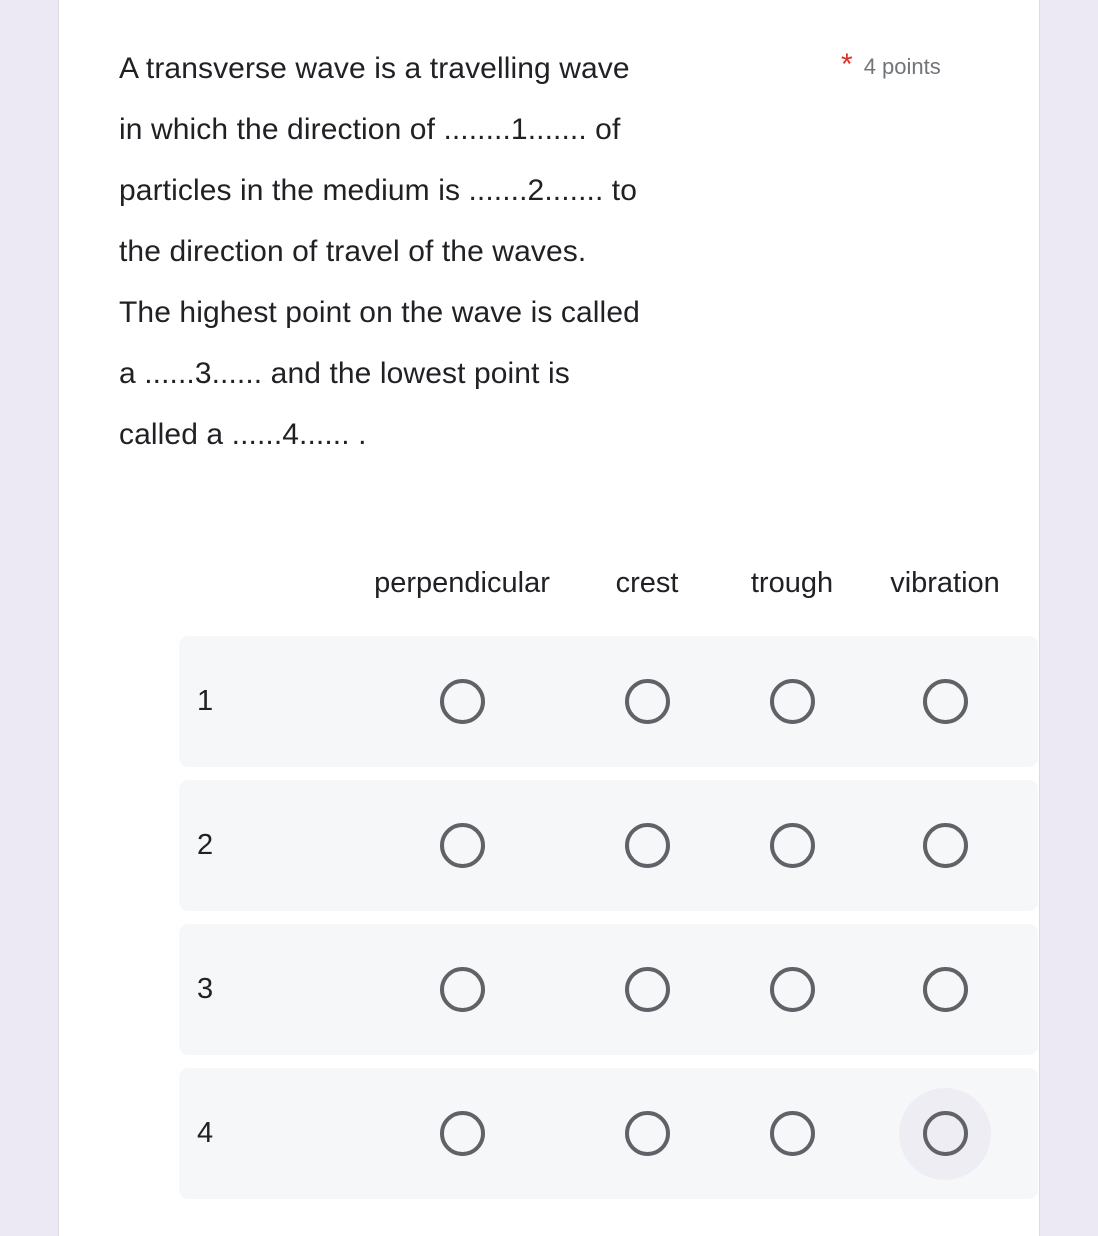  I want to click on points-container: * 4 points, so click(891, 65).